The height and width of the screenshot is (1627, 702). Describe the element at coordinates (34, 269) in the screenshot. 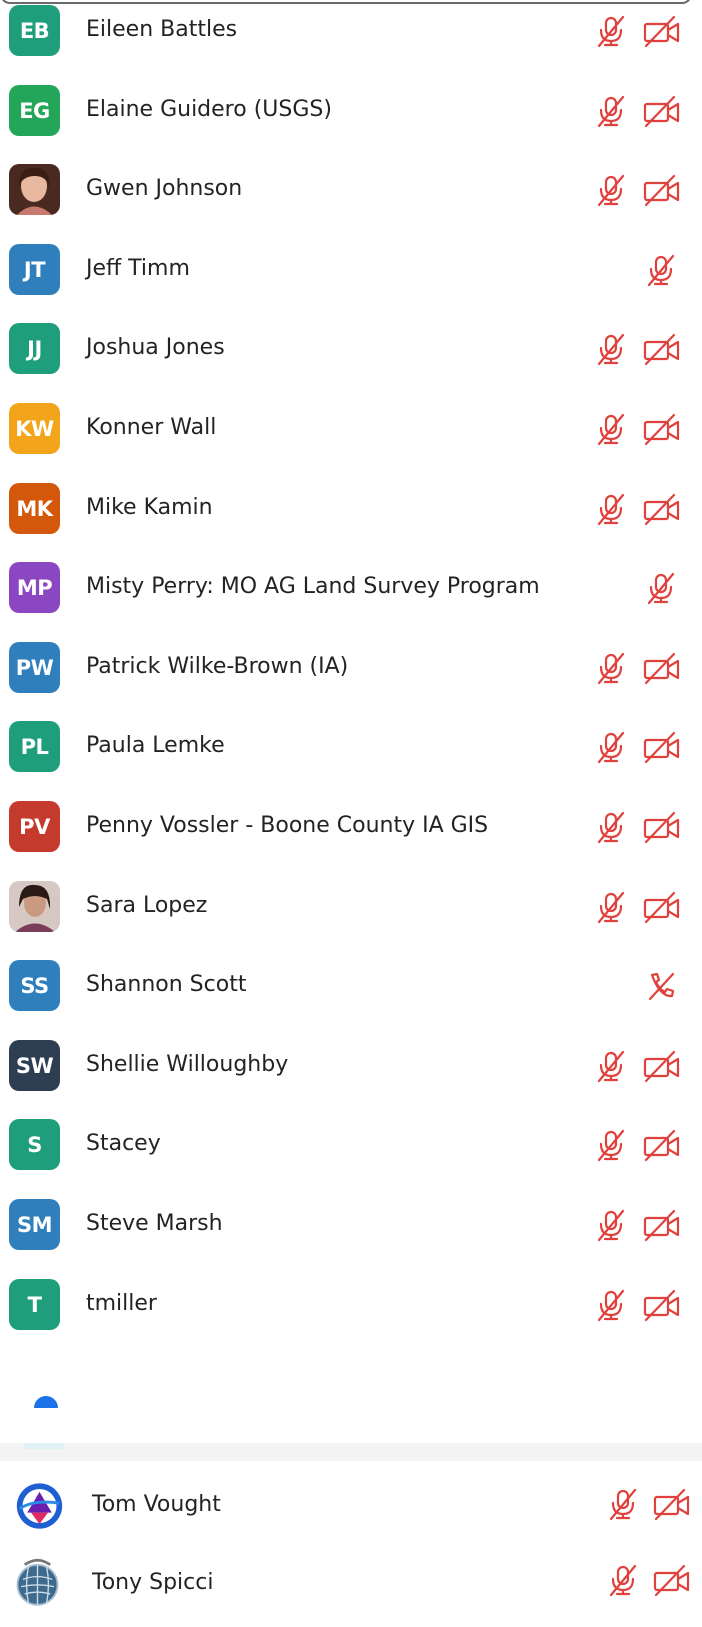

I see `avatar: JT` at that location.